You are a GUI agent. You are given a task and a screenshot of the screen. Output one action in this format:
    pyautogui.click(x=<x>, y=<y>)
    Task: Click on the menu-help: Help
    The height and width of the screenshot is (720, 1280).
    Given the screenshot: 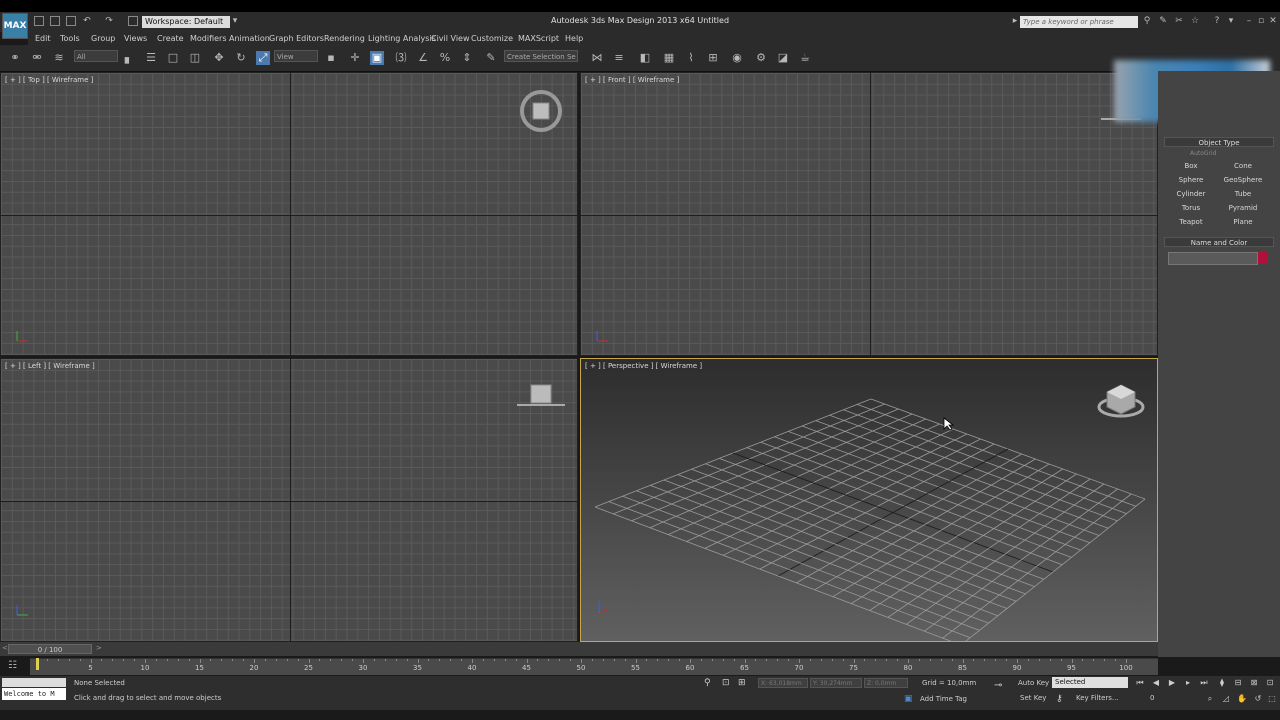 What is the action you would take?
    pyautogui.click(x=574, y=38)
    